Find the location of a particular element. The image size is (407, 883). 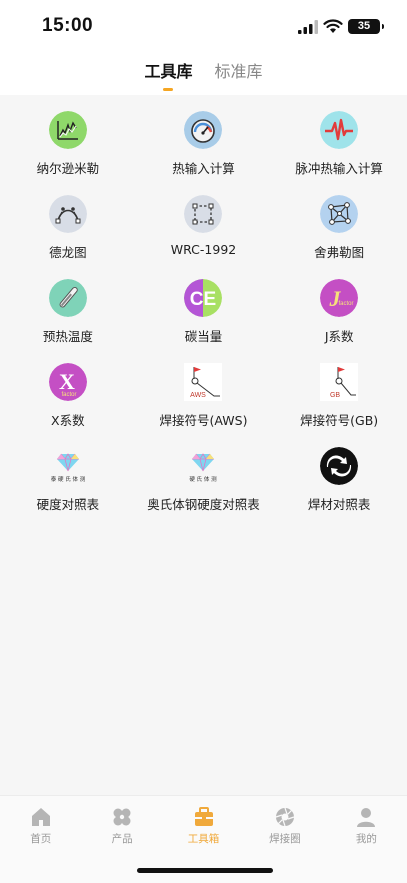

tool-label: 碳当量 is located at coordinates (203, 336).